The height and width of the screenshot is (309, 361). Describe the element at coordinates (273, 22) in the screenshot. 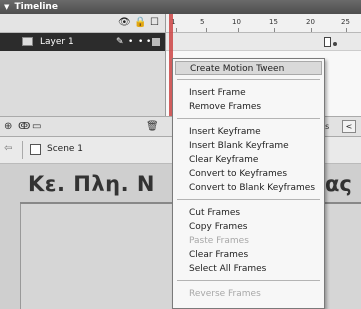

I see `ruler-number: 15` at that location.